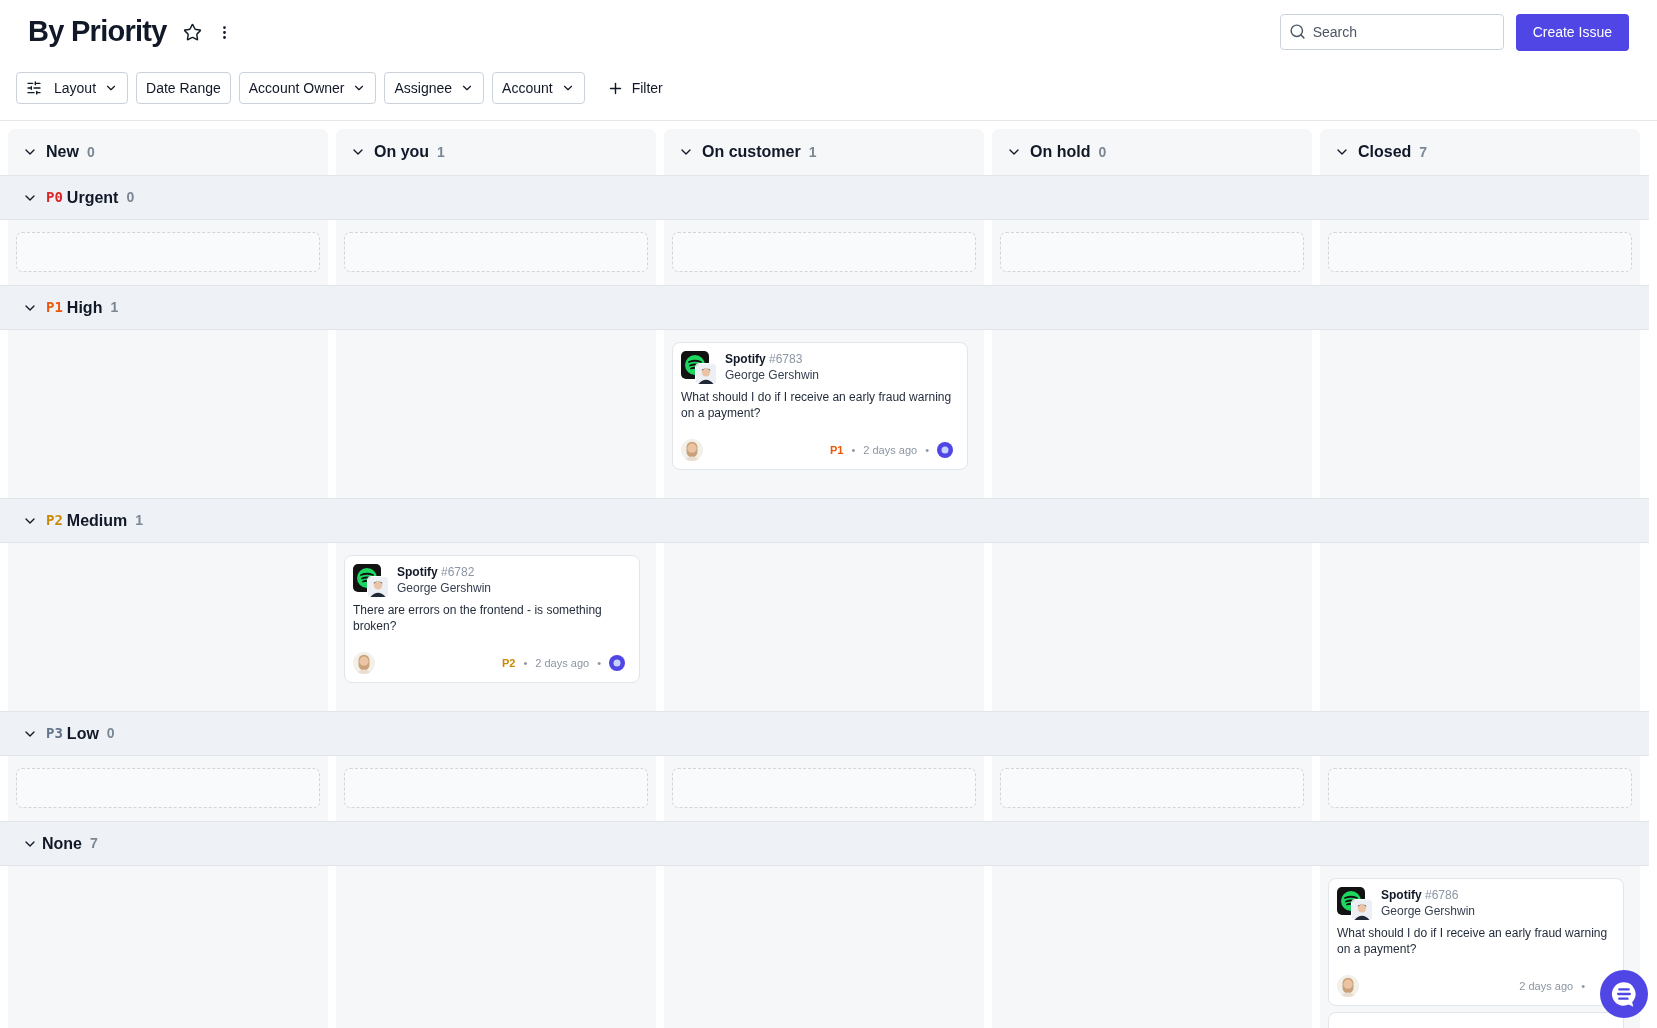 This screenshot has height=1028, width=1657. What do you see at coordinates (192, 32) in the screenshot?
I see `favorite-star-icon` at bounding box center [192, 32].